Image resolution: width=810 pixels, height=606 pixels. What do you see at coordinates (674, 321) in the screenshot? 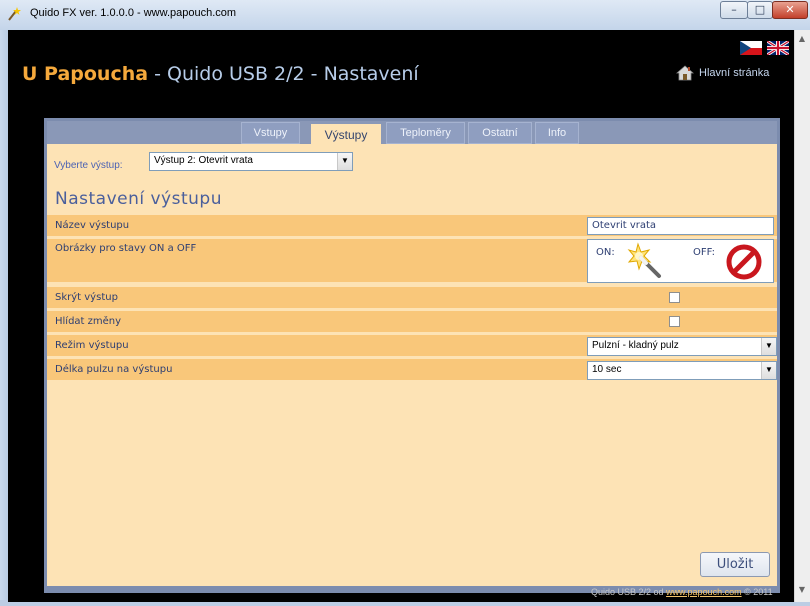
I see `watch-changes-checkbox` at bounding box center [674, 321].